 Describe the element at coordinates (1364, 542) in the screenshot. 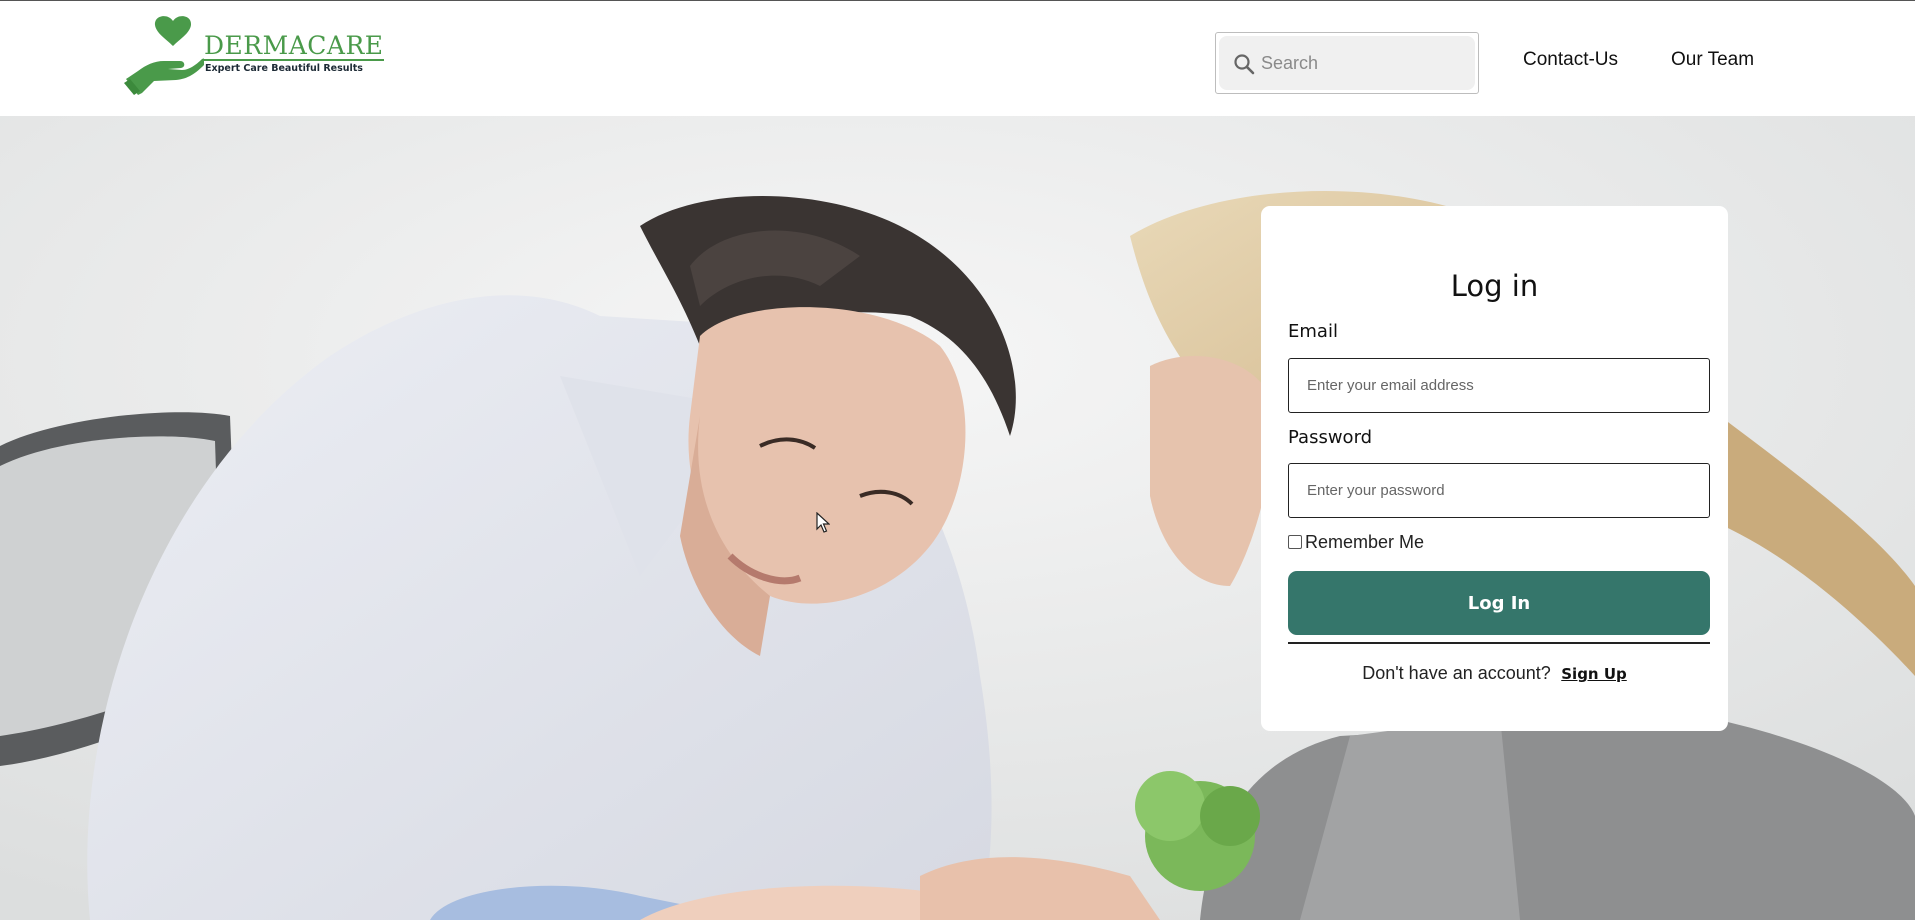

I see `remember-me-label: Remember Me` at that location.